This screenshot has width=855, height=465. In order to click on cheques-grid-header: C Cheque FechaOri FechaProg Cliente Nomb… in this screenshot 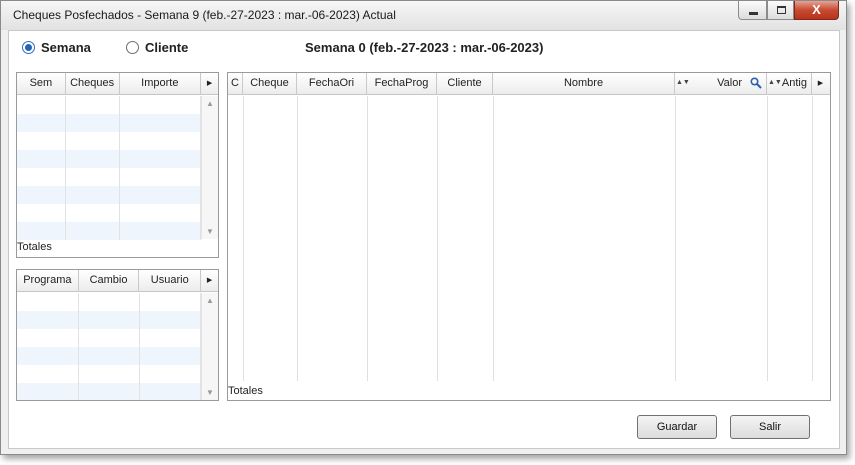, I will do `click(529, 84)`.